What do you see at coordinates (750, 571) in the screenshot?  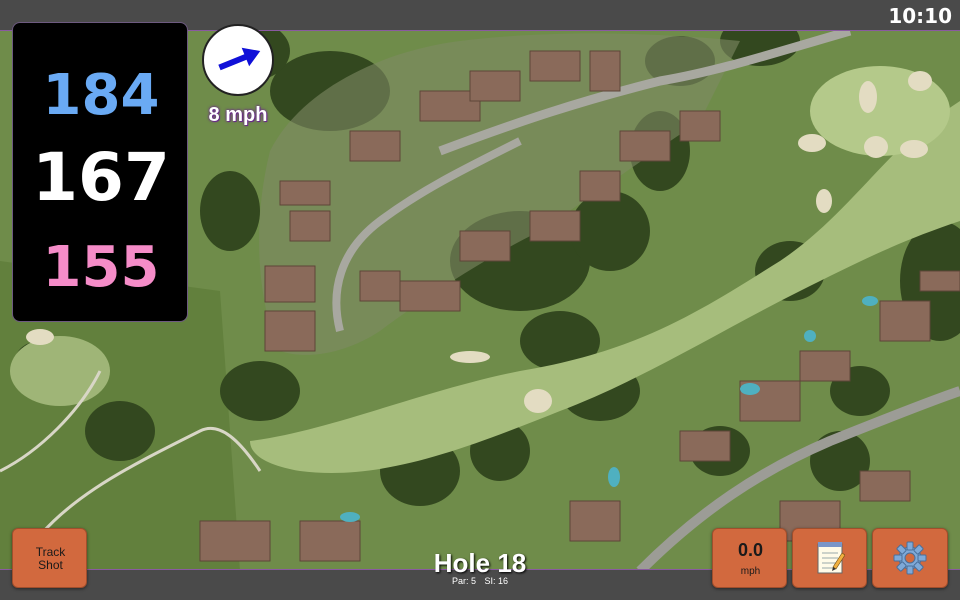 I see `speed-unit: mph` at bounding box center [750, 571].